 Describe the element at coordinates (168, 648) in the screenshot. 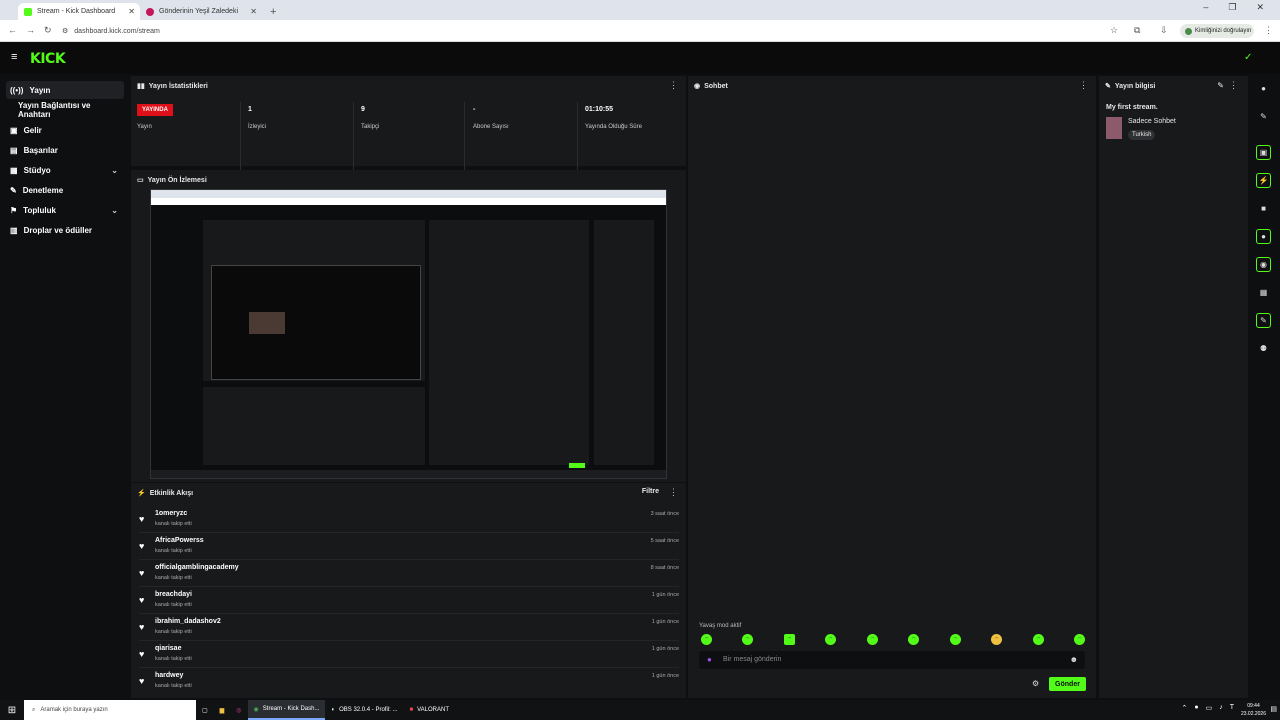

I see `feed-user: qiarisae` at that location.